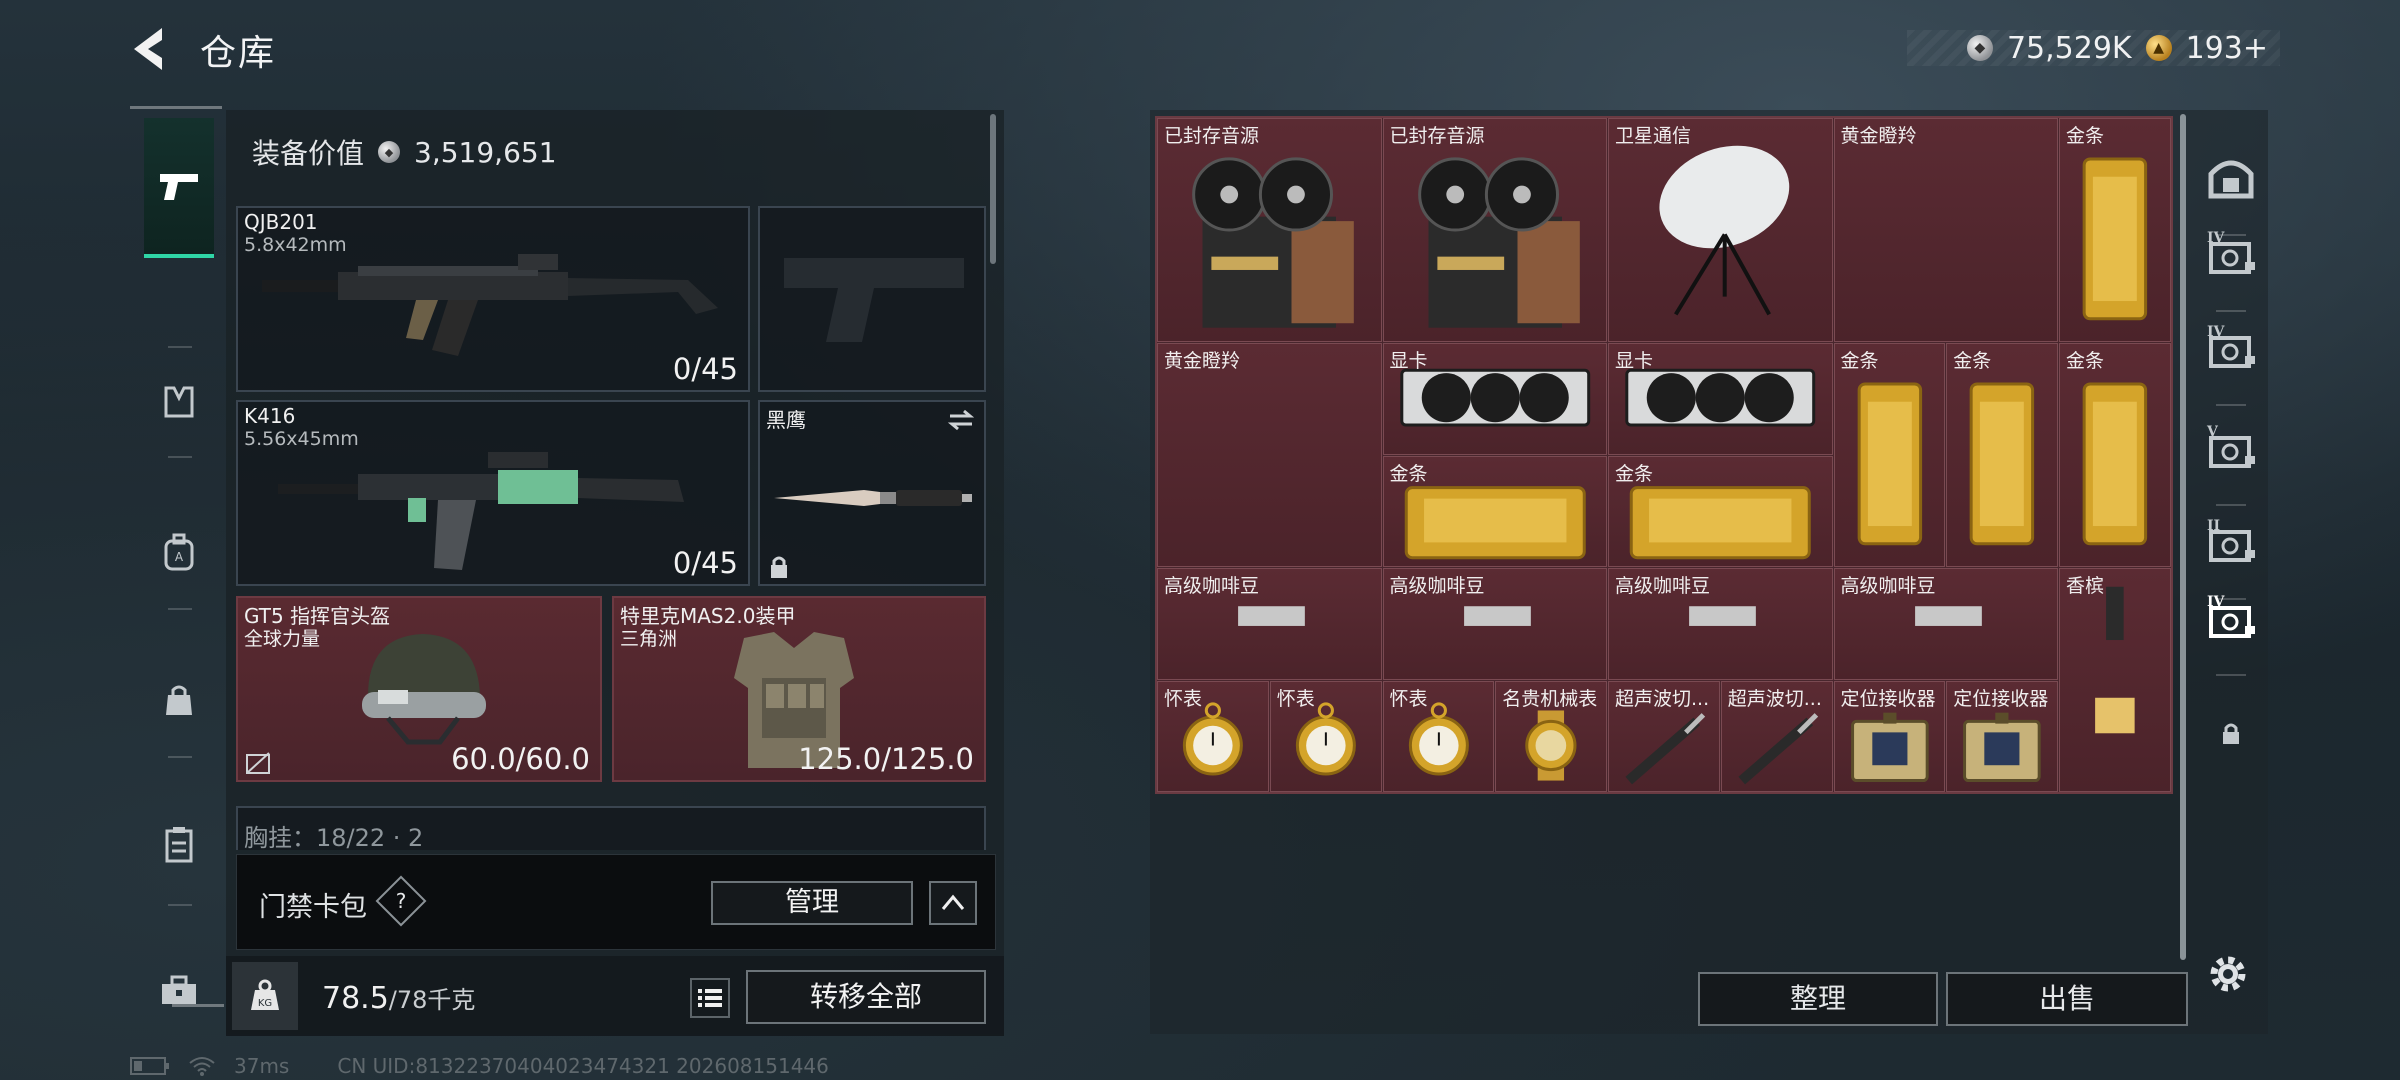  Describe the element at coordinates (282, 639) in the screenshot. I see `helmet-faction: 全球力量` at that location.